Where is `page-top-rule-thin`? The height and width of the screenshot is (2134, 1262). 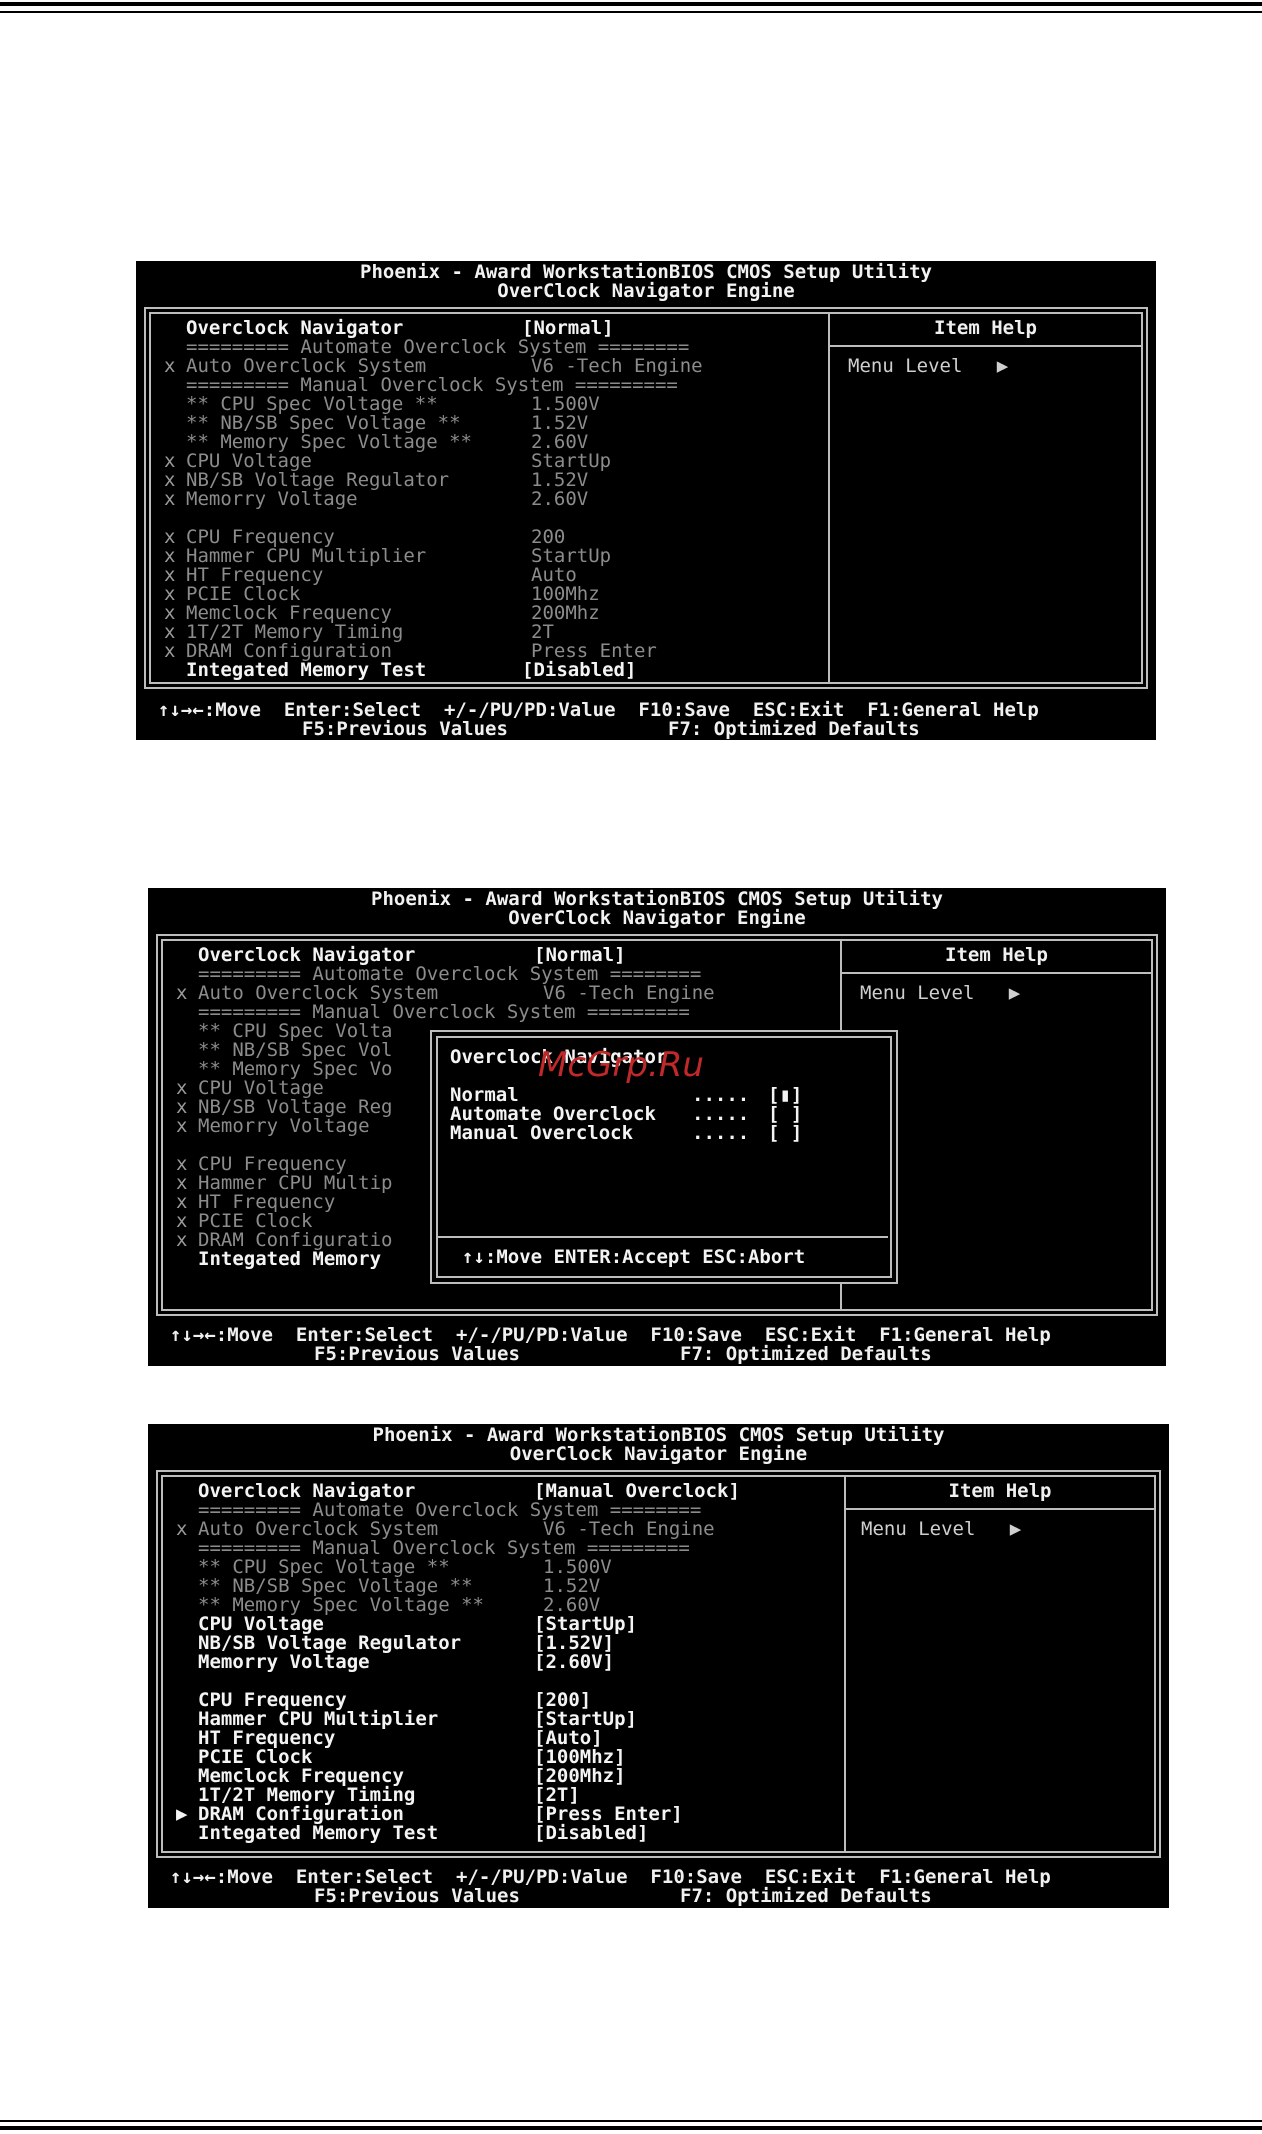
page-top-rule-thin is located at coordinates (631, 12).